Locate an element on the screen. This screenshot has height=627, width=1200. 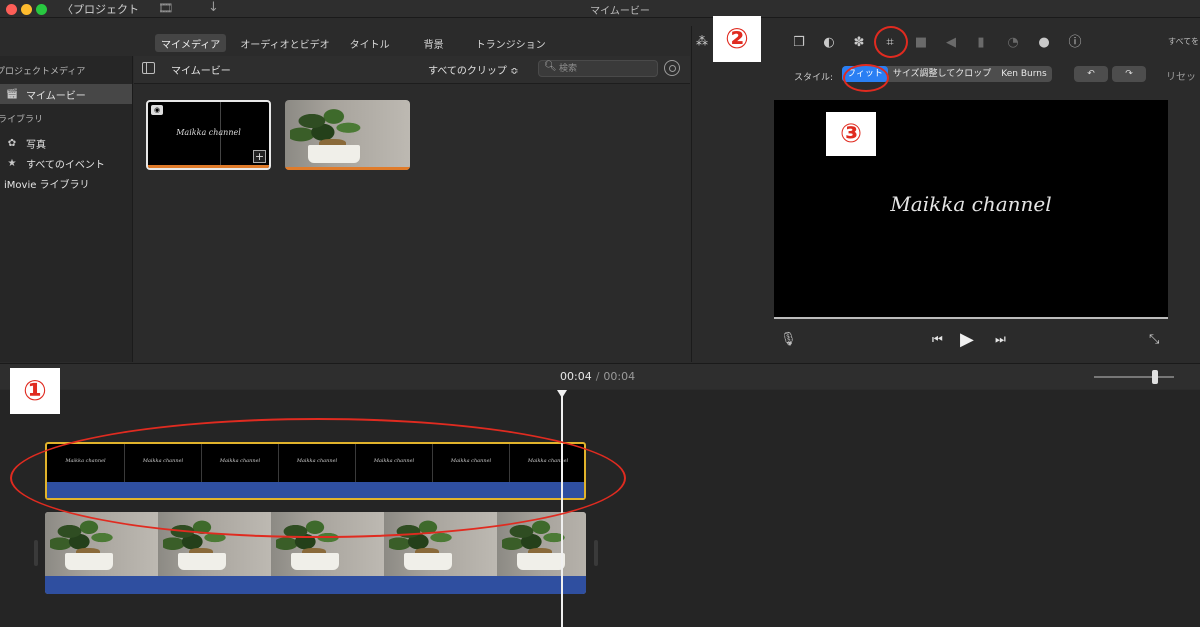
video-clip-thumbnail is located at coordinates (347, 135).